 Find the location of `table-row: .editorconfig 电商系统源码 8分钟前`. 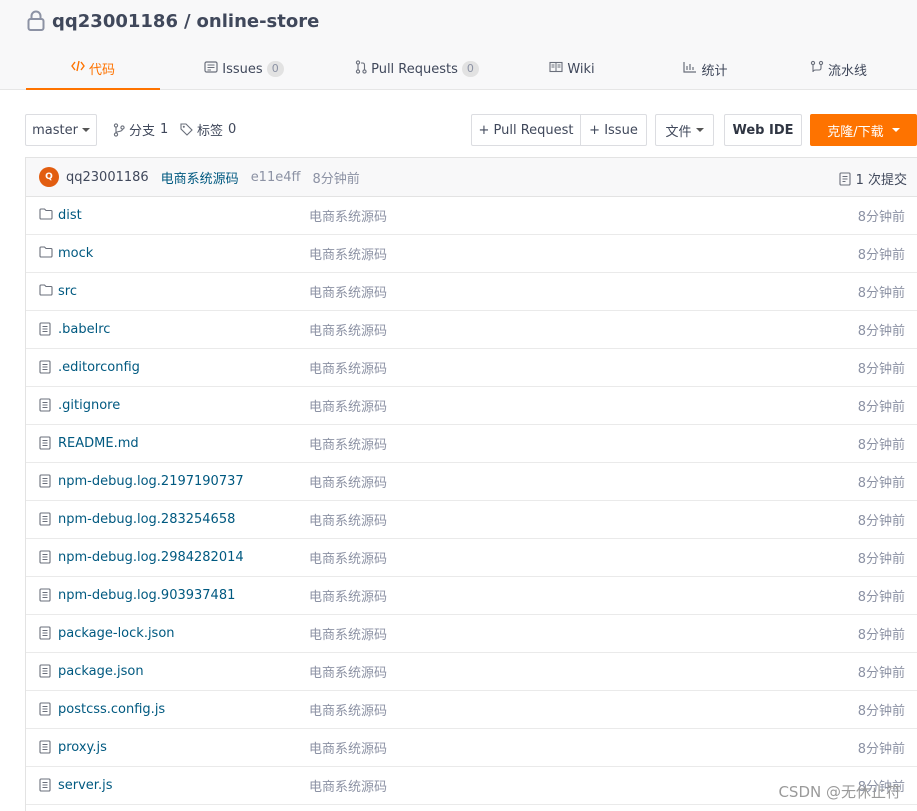

table-row: .editorconfig 电商系统源码 8分钟前 is located at coordinates (471, 368).